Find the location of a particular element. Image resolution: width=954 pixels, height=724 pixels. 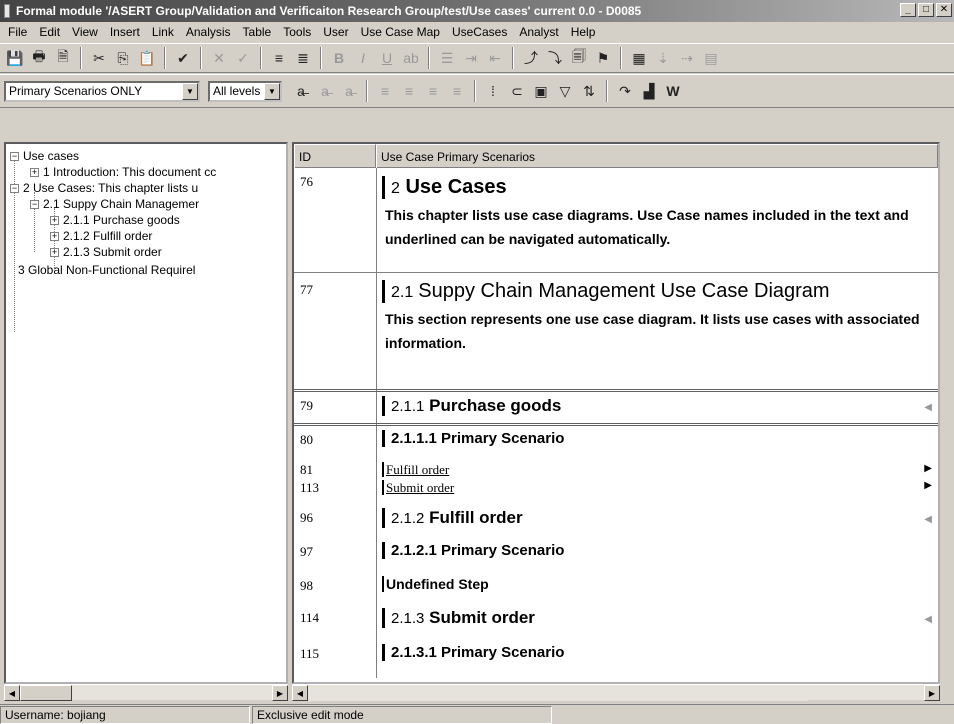

table-row: 96 2.1.2 Fulfill order ◀ is located at coordinates (616, 519).